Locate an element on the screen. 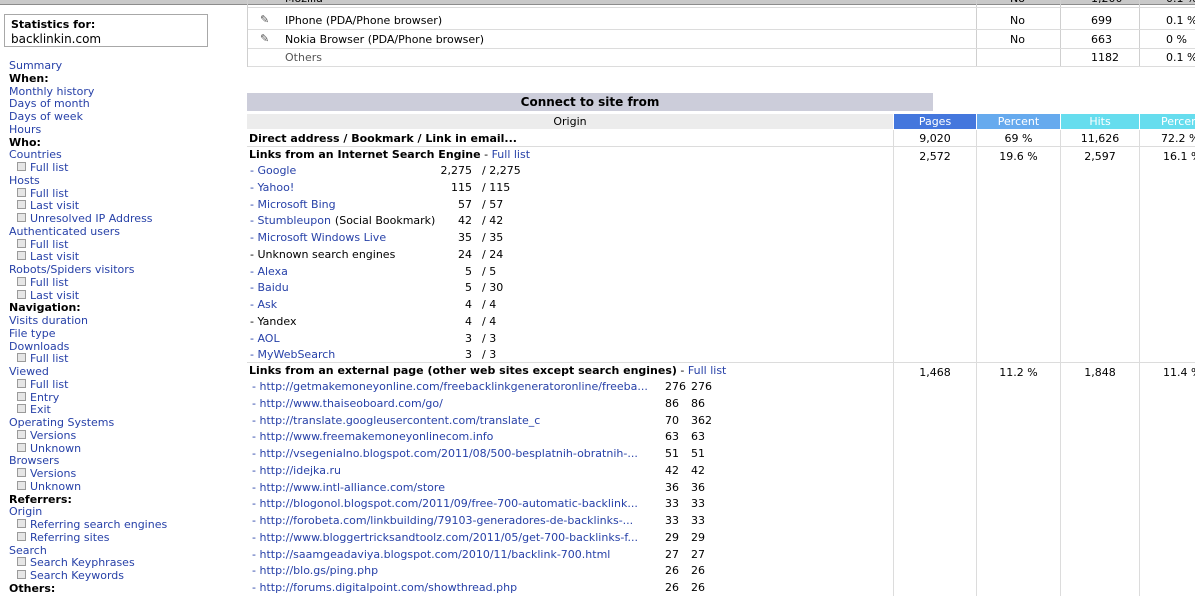 The image size is (1195, 596). external-site-pages: 276 is located at coordinates (675, 386).